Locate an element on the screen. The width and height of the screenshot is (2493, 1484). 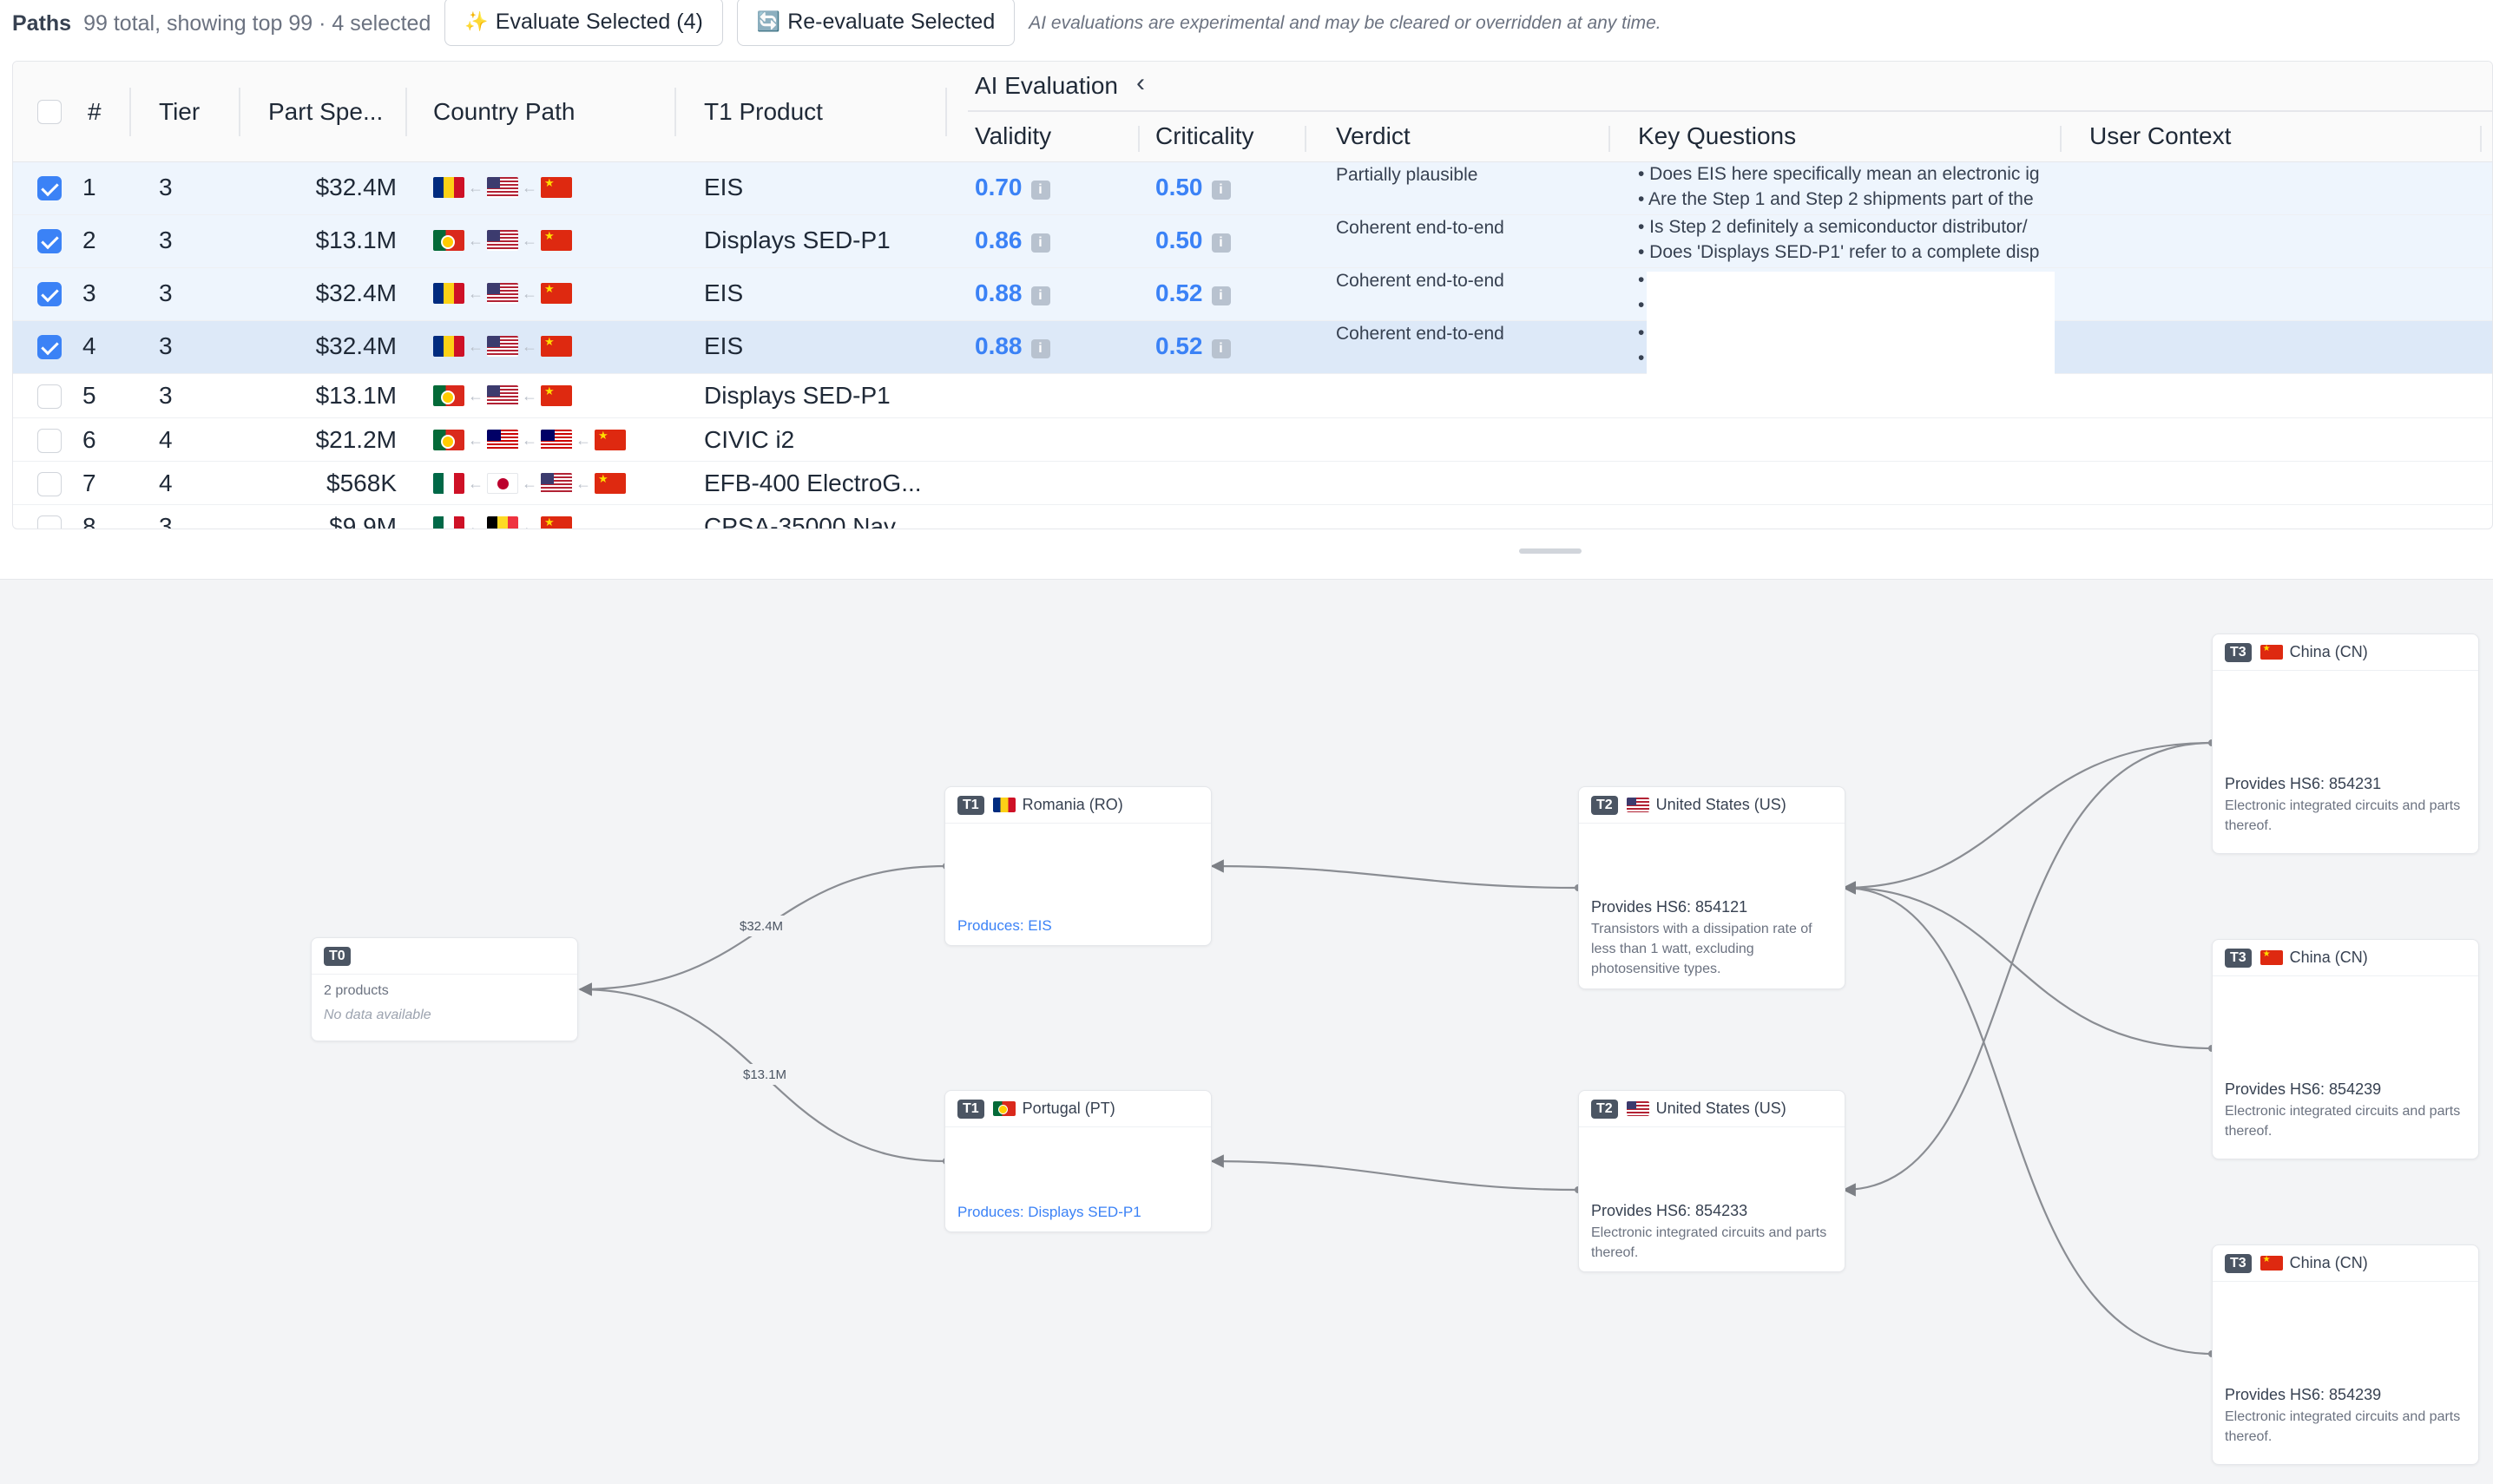
row-part-spend: $568K is located at coordinates (361, 482).